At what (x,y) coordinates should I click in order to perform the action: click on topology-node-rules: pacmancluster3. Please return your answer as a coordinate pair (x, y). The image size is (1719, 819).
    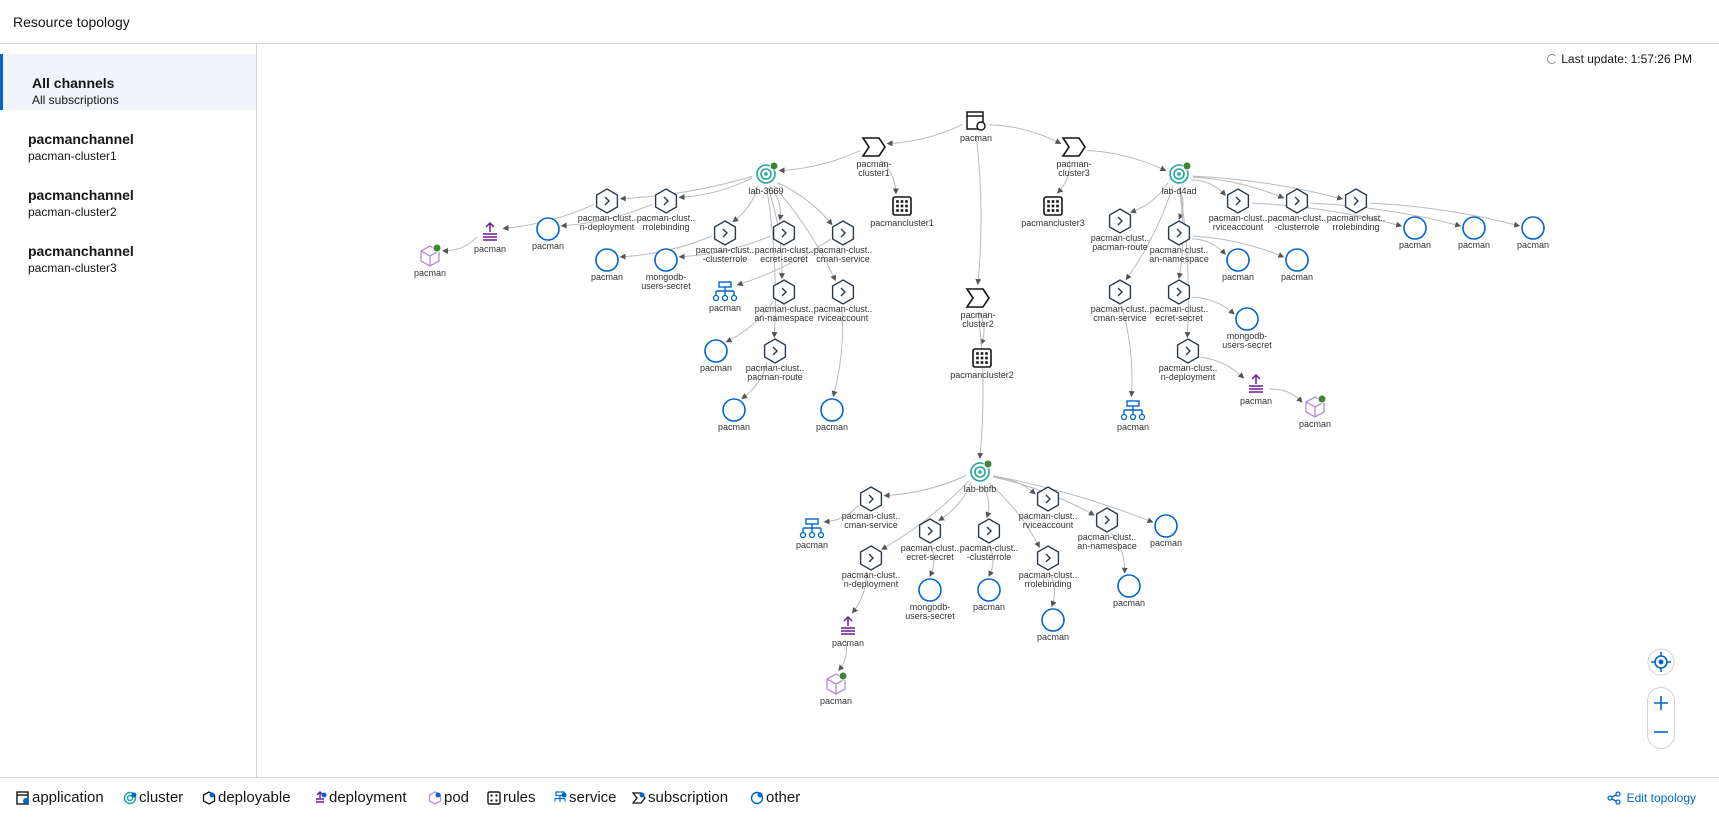
    Looking at the image, I should click on (1053, 212).